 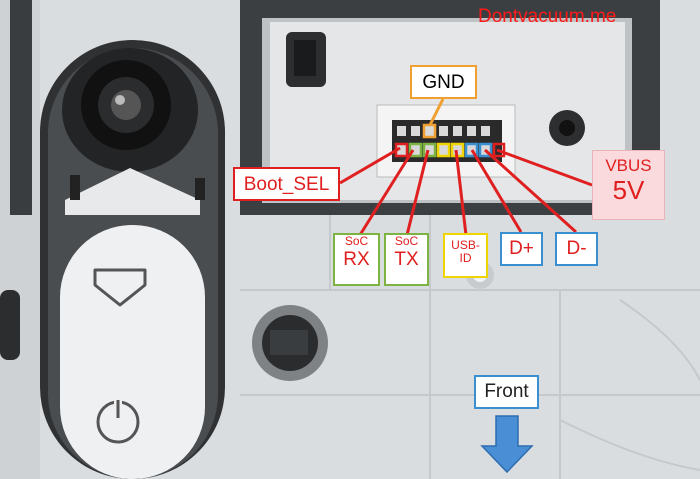 What do you see at coordinates (576, 249) in the screenshot?
I see `d-minus-label: D-` at bounding box center [576, 249].